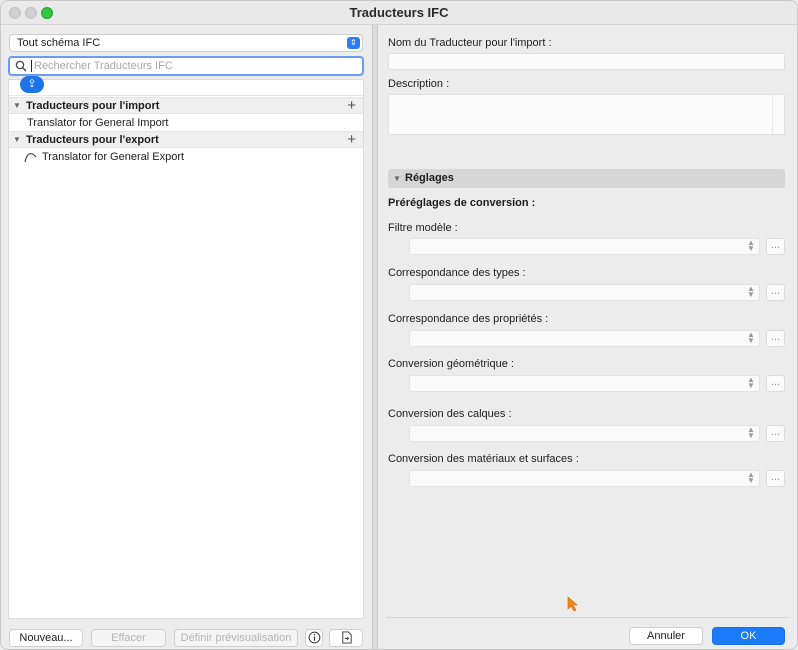  Describe the element at coordinates (666, 636) in the screenshot. I see `cancel-button: Annuler` at that location.